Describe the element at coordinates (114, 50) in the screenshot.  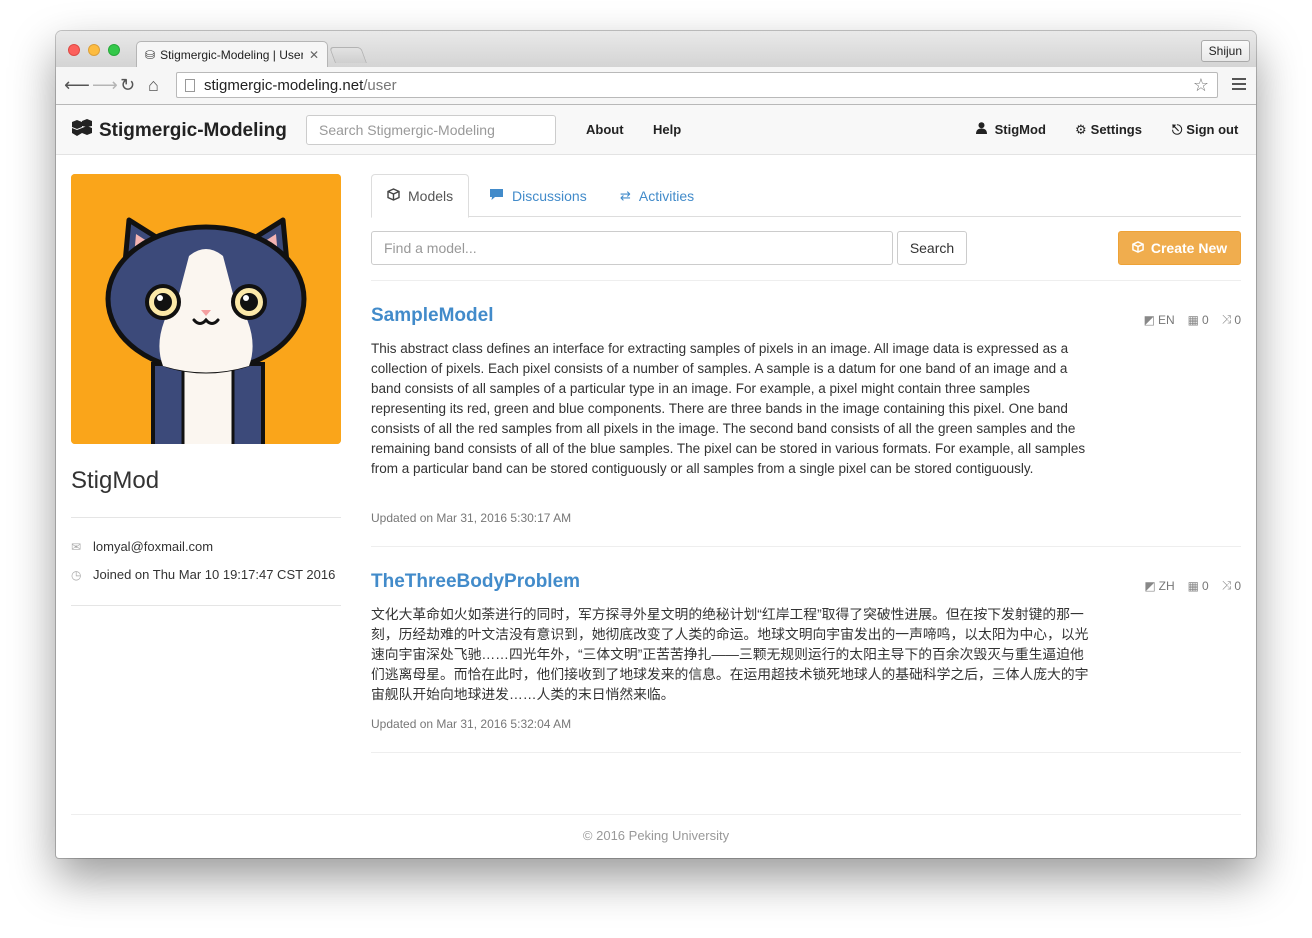
I see `zoom-window-button` at that location.